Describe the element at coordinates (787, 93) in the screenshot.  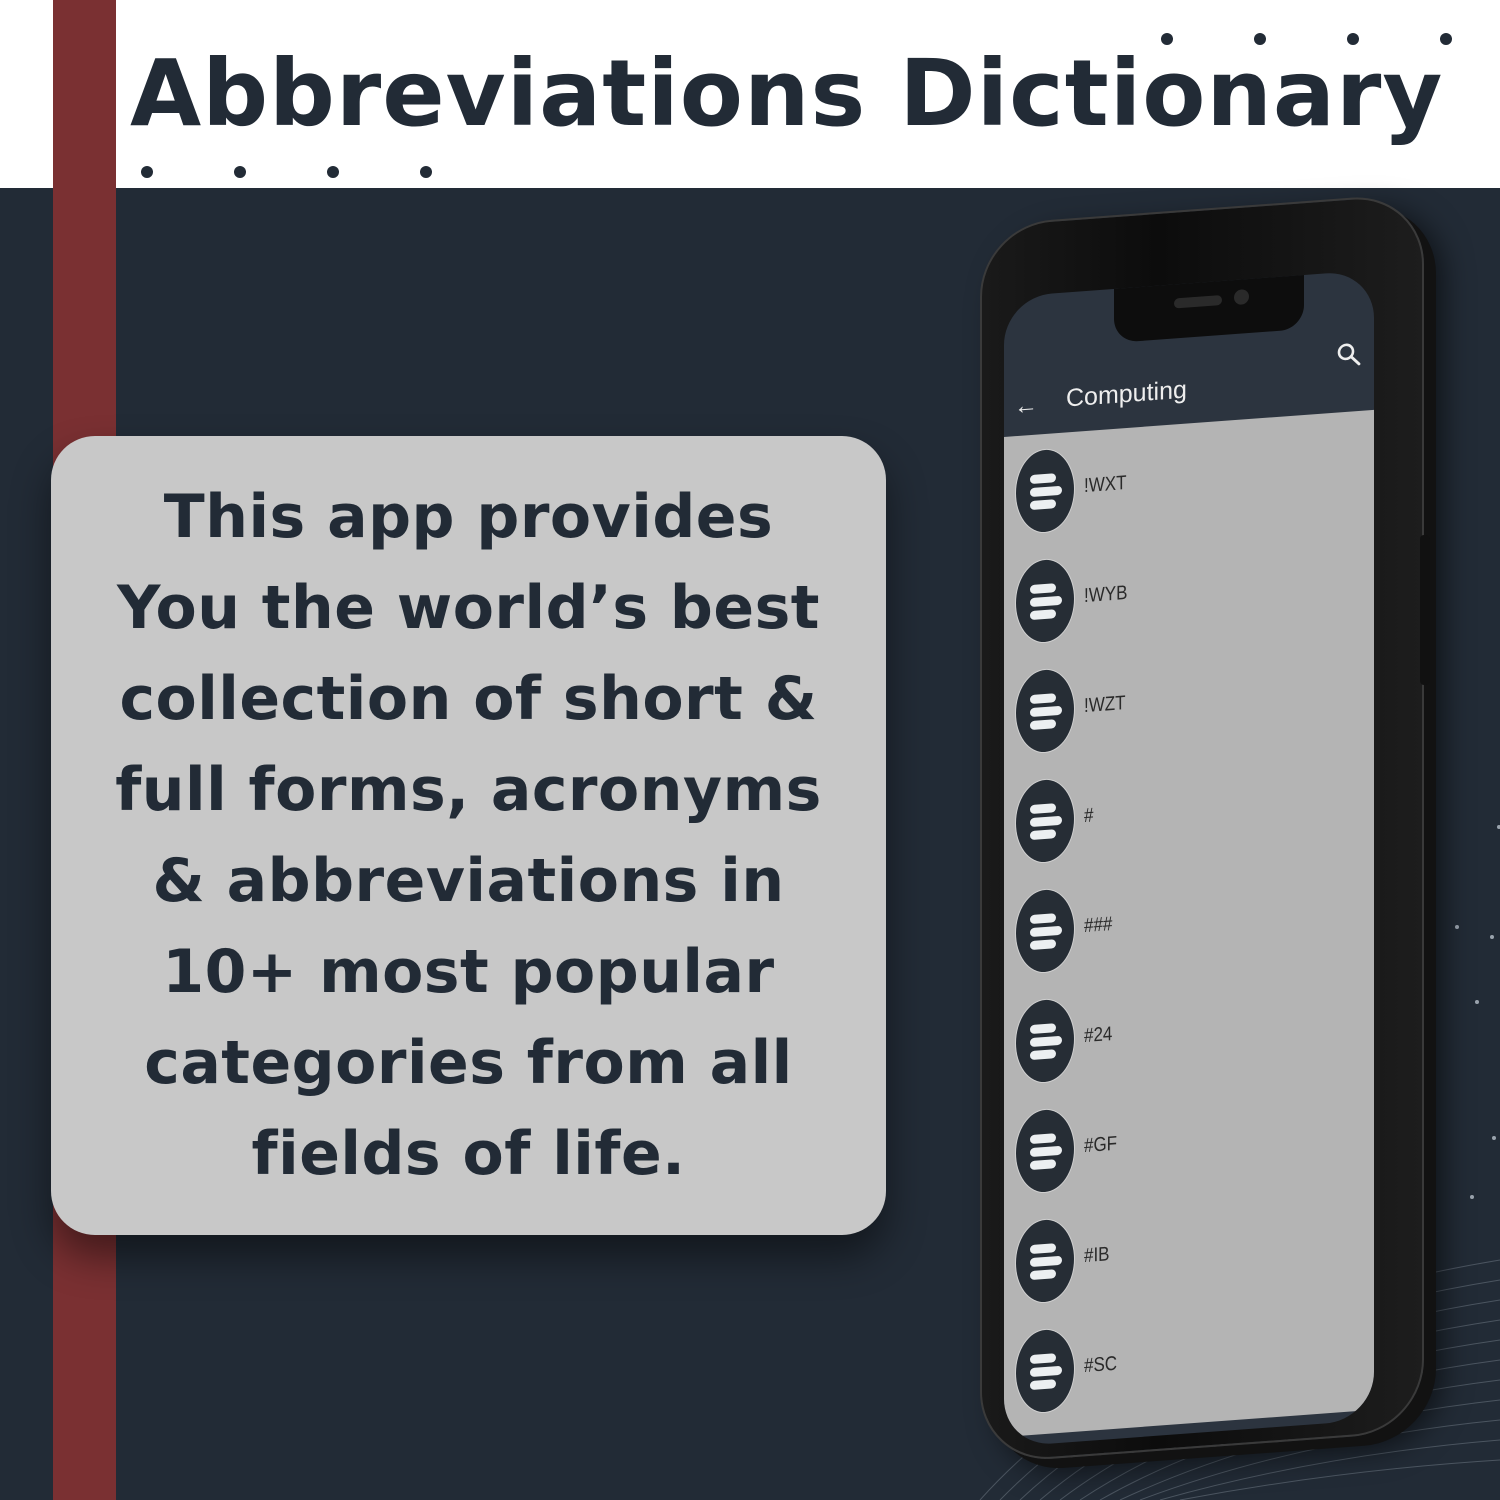
I see `page-title: Abbreviations Dictionary` at that location.